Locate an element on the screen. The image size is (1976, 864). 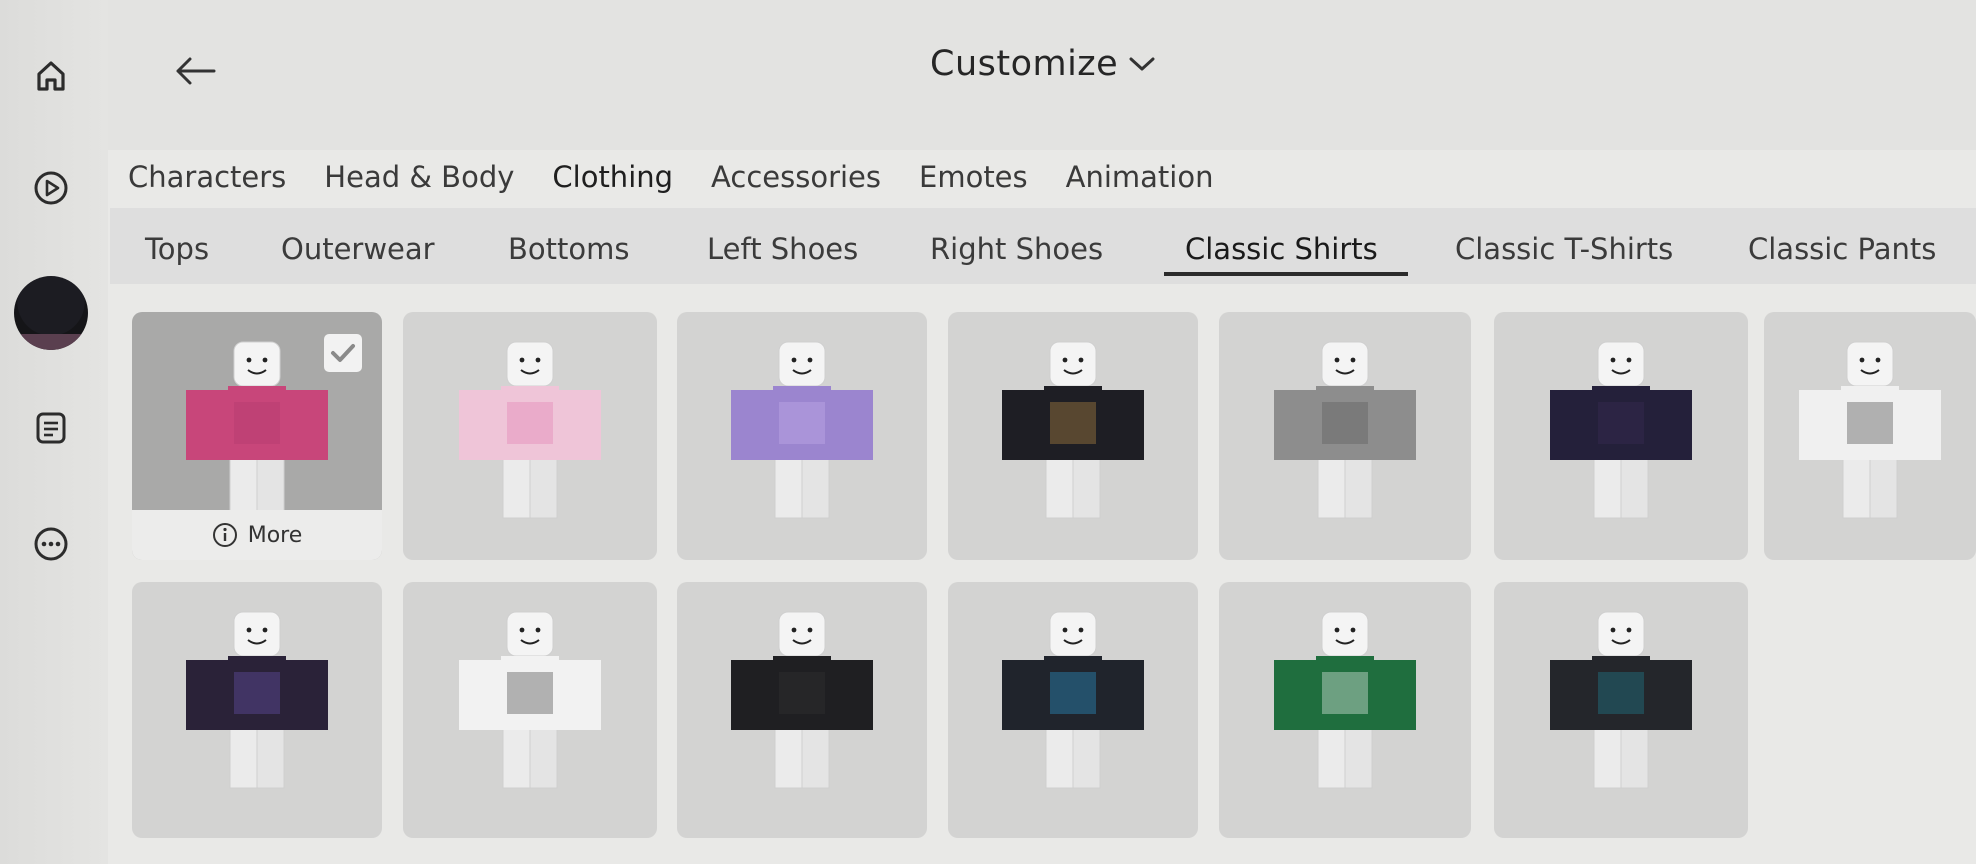
subtab-classic-pants: Classic Pants is located at coordinates (1842, 249).